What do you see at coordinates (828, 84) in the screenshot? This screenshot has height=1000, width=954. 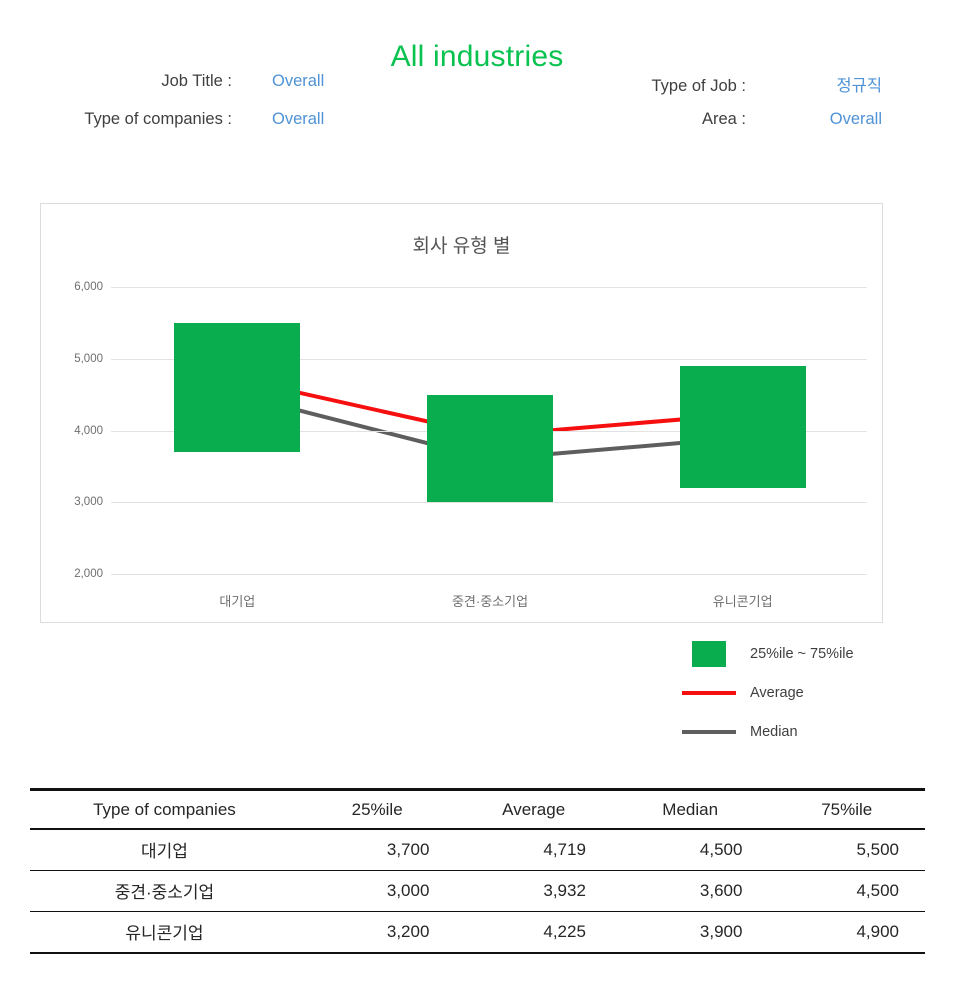 I see `filter-type-of-job-value: 정규직` at bounding box center [828, 84].